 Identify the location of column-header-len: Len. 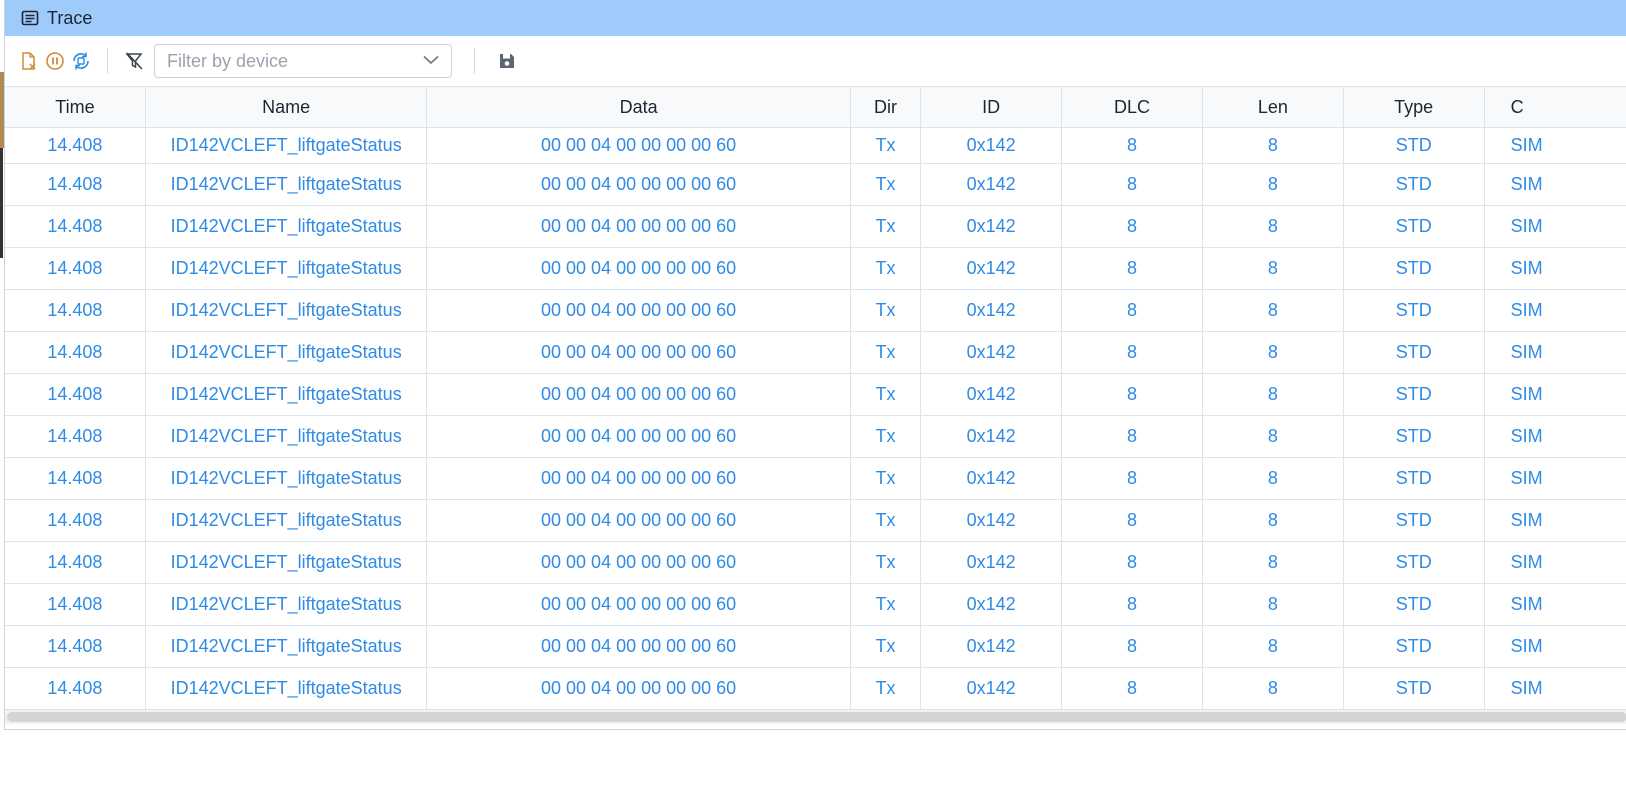
(1273, 107).